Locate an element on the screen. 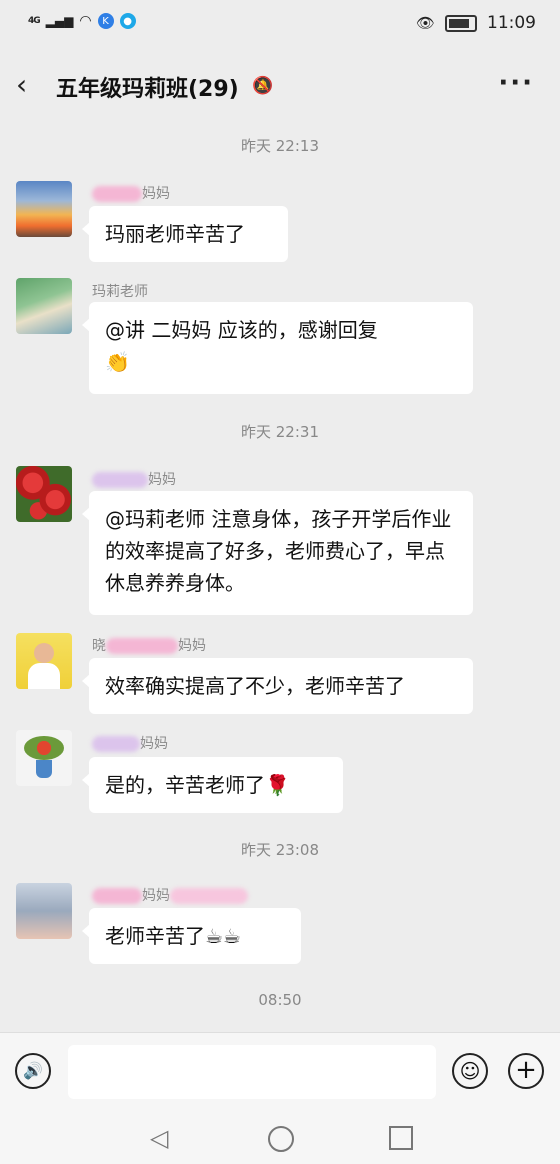 The width and height of the screenshot is (560, 1164). voice-icon: 🔊 is located at coordinates (33, 1071).